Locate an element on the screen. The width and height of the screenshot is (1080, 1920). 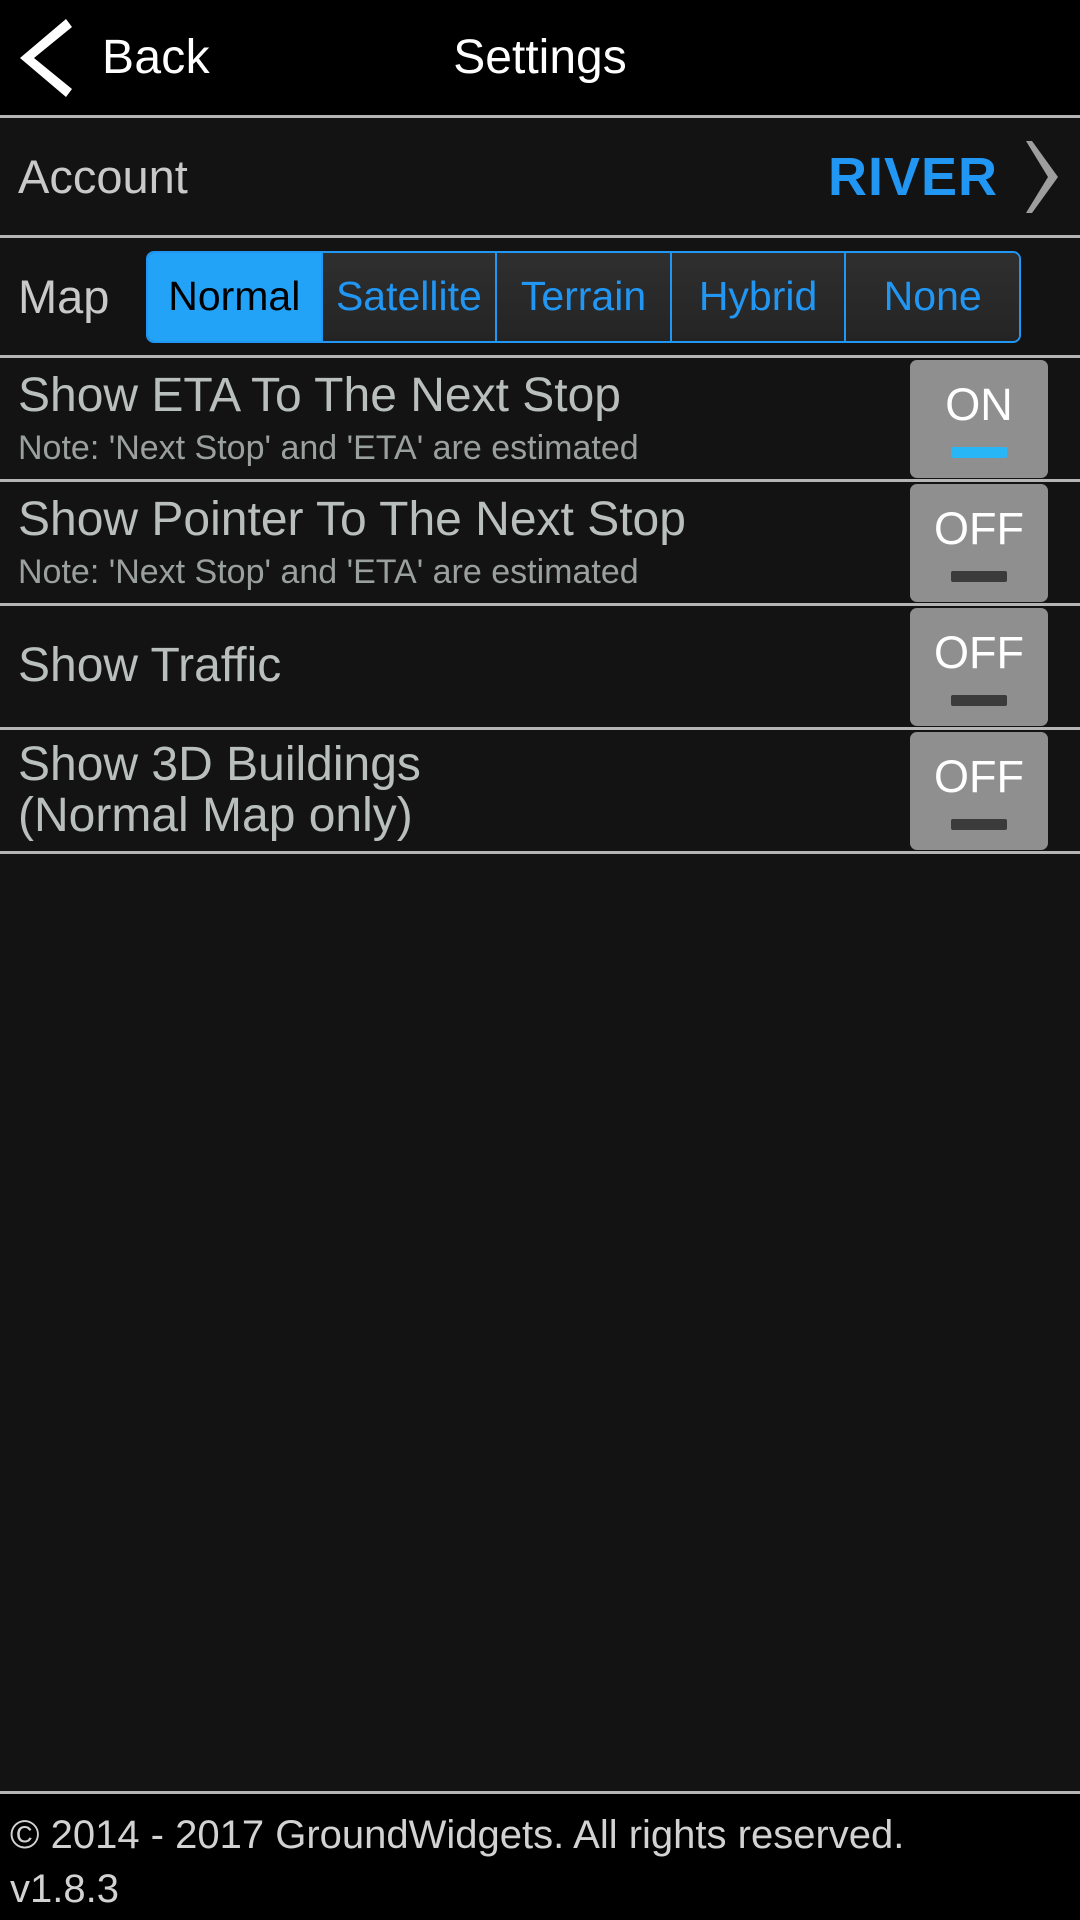
toggle-show-pointer: OFF is located at coordinates (979, 542).